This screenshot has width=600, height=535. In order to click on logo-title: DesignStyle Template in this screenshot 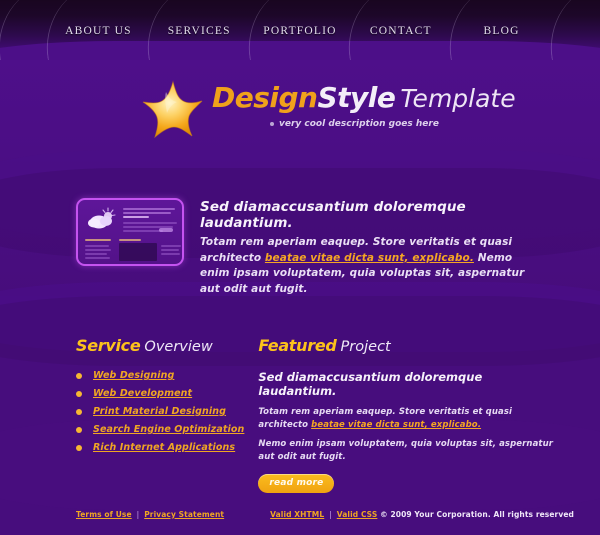, I will do `click(364, 98)`.